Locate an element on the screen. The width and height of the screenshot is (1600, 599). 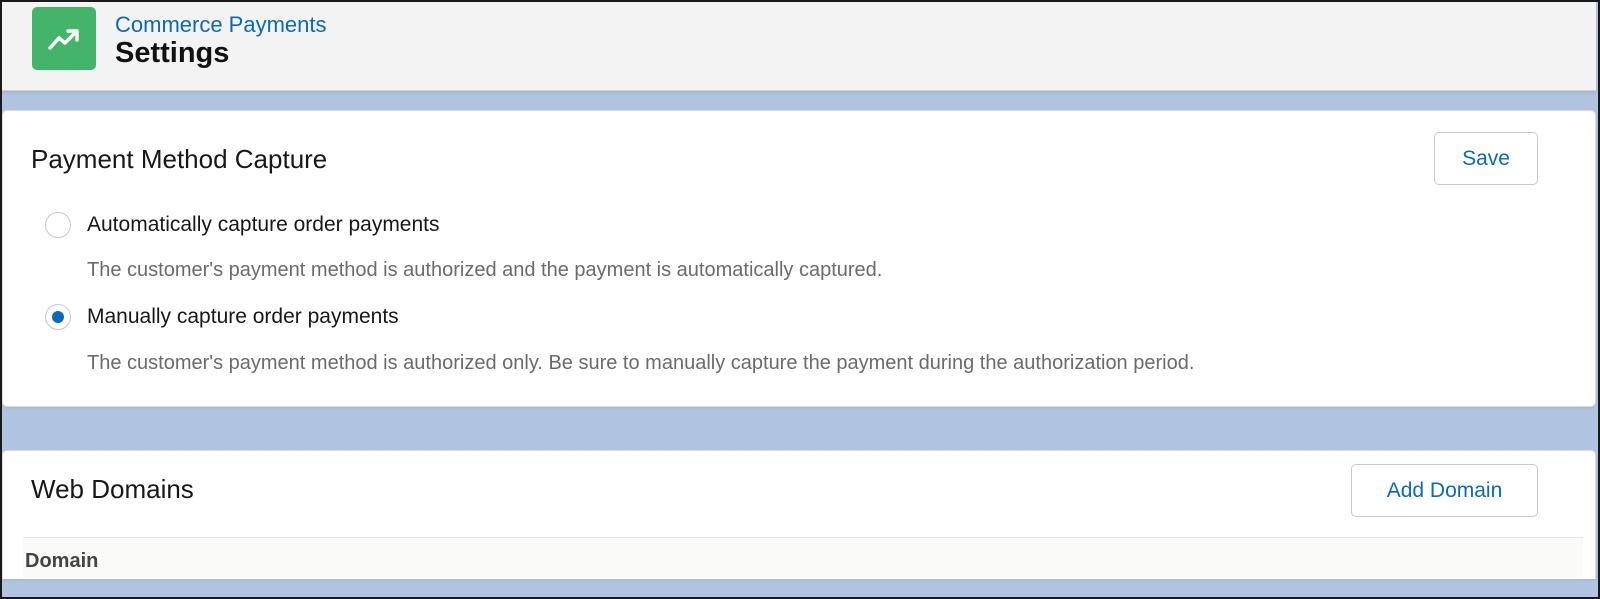
radio-button-selected is located at coordinates (58, 317).